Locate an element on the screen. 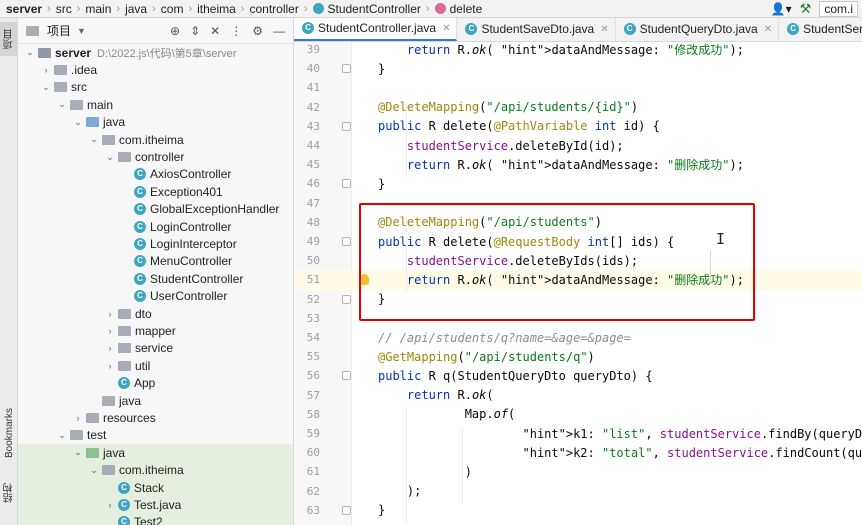 This screenshot has height=525, width=862. code-line: 41 is located at coordinates (578, 87).